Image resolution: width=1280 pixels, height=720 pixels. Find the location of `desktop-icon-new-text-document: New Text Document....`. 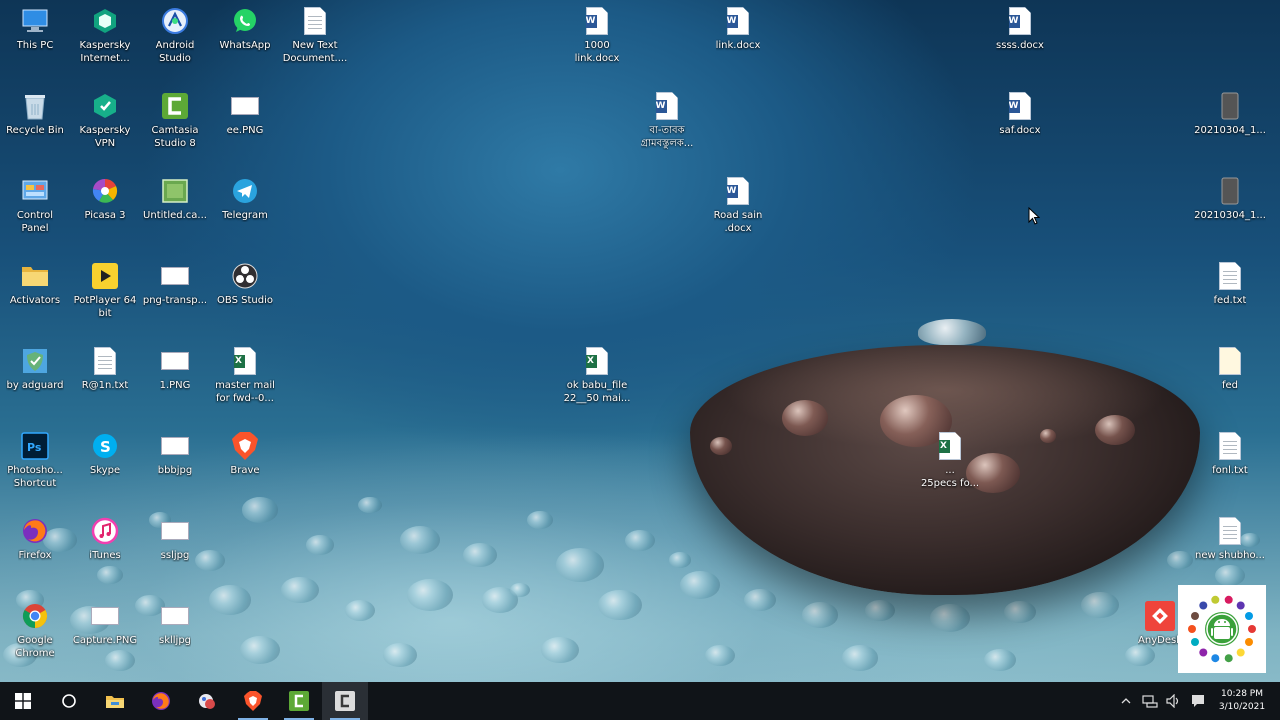

desktop-icon-new-text-document: New Text Document.... is located at coordinates (315, 35).